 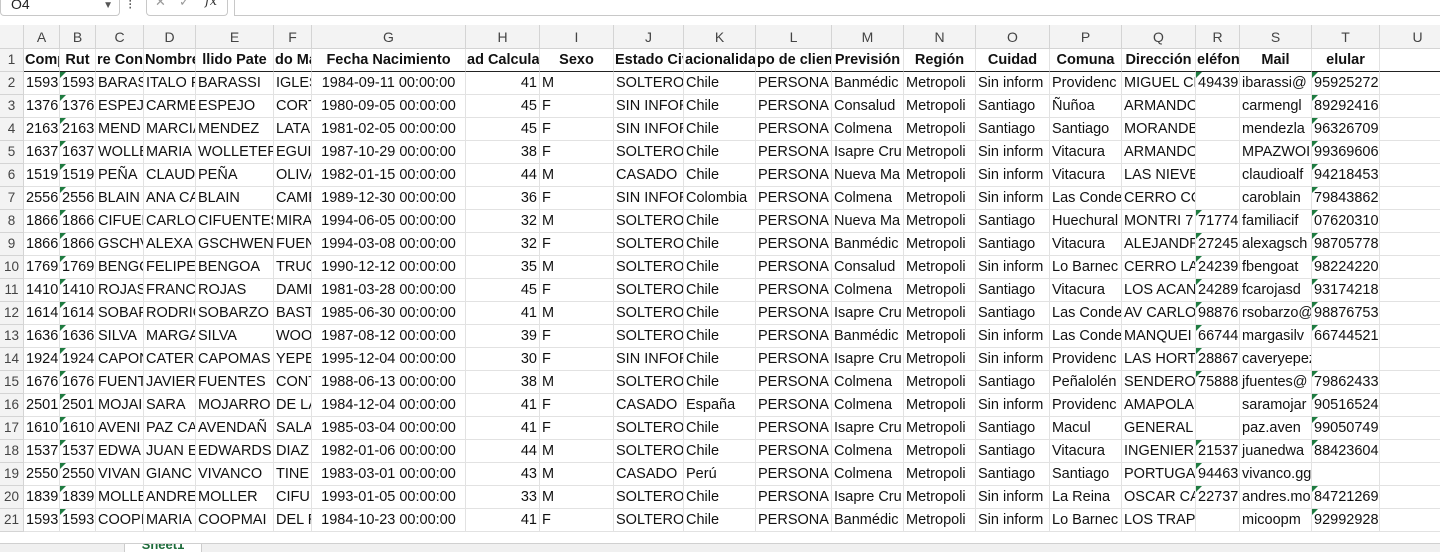 I want to click on cell-o12: Santiago, so click(x=1013, y=313).